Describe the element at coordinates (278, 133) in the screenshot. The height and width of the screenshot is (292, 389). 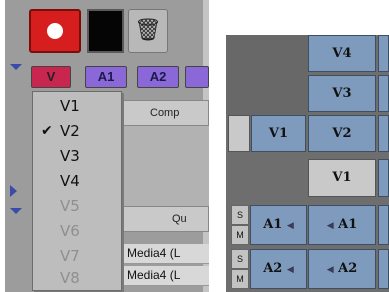
I see `source-track-v1: V1` at that location.